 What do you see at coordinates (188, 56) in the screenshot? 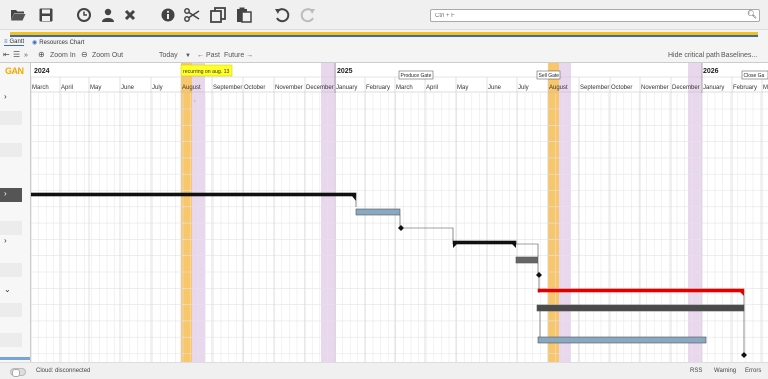
I see `today-dropdown-icon: ▼` at bounding box center [188, 56].